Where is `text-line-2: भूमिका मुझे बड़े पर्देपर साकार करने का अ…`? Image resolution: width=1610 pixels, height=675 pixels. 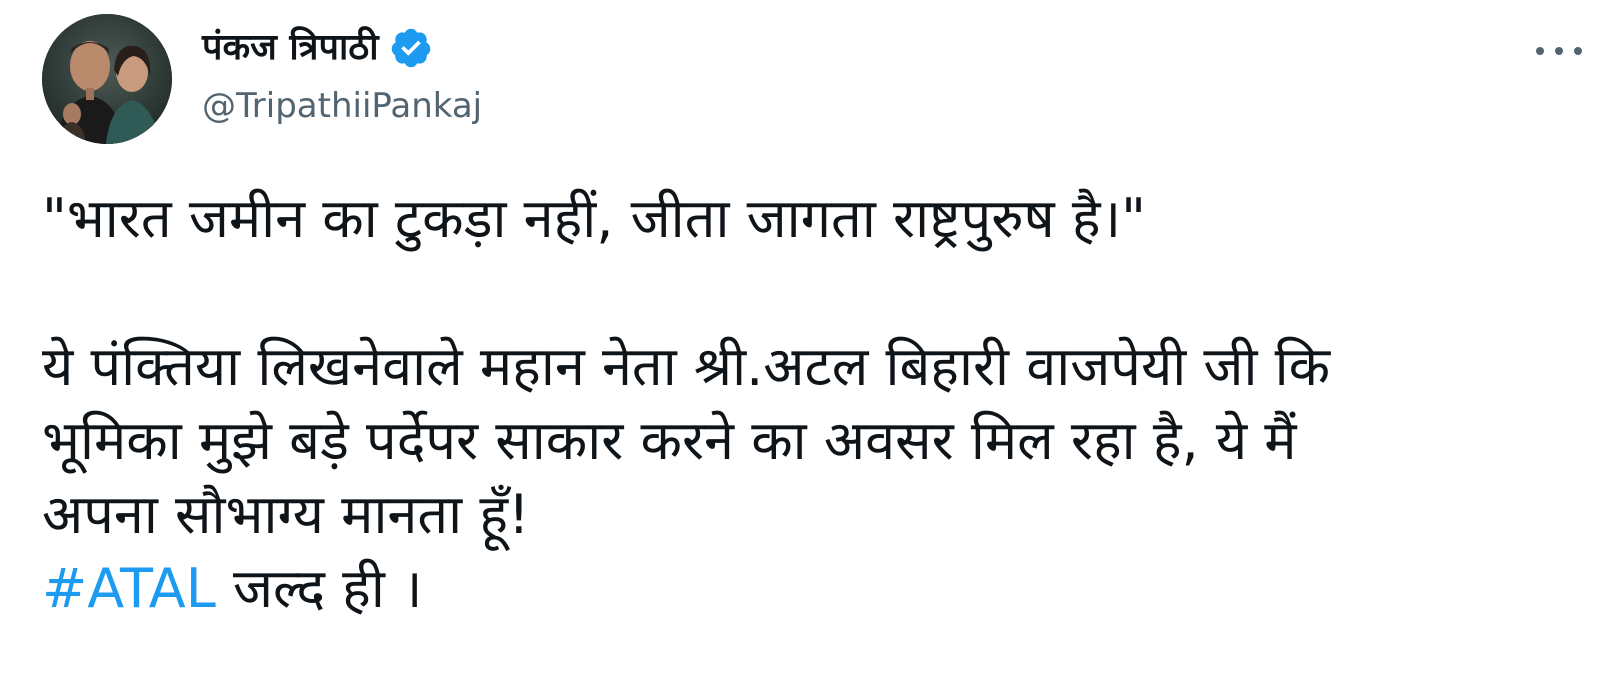 text-line-2: भूमिका मुझे बड़े पर्देपर साकार करने का अ… is located at coordinates (669, 440).